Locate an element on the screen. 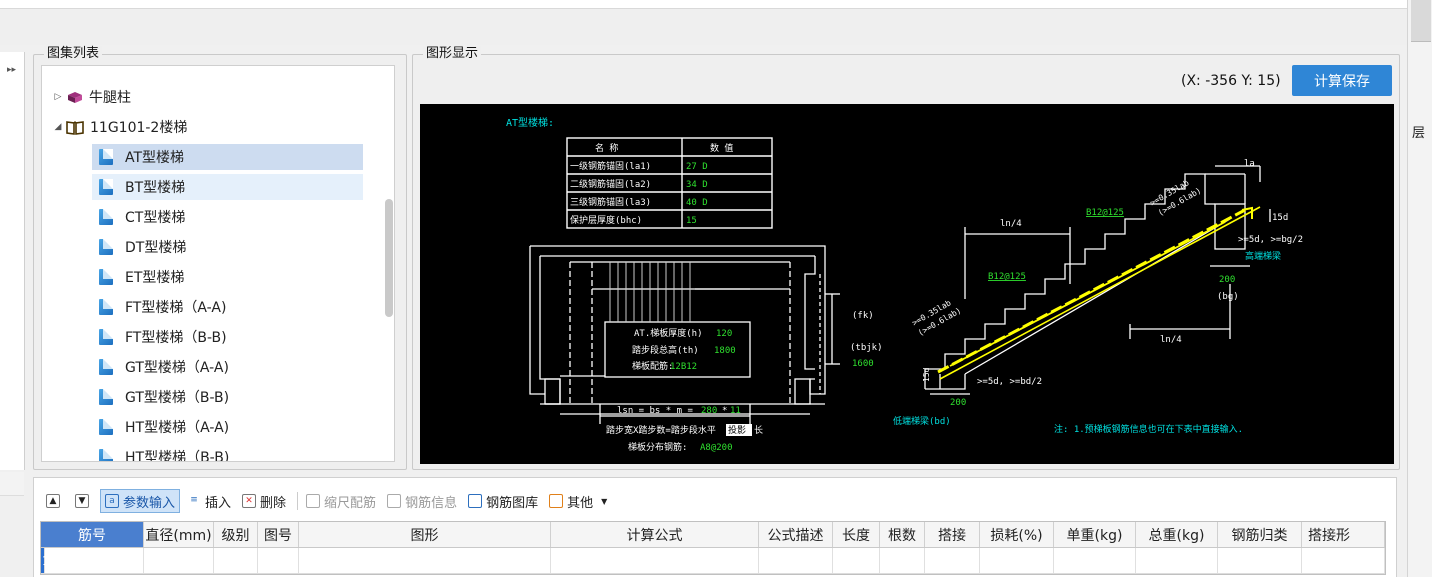  other-menu-button: 其他 ▼ is located at coordinates (578, 501).